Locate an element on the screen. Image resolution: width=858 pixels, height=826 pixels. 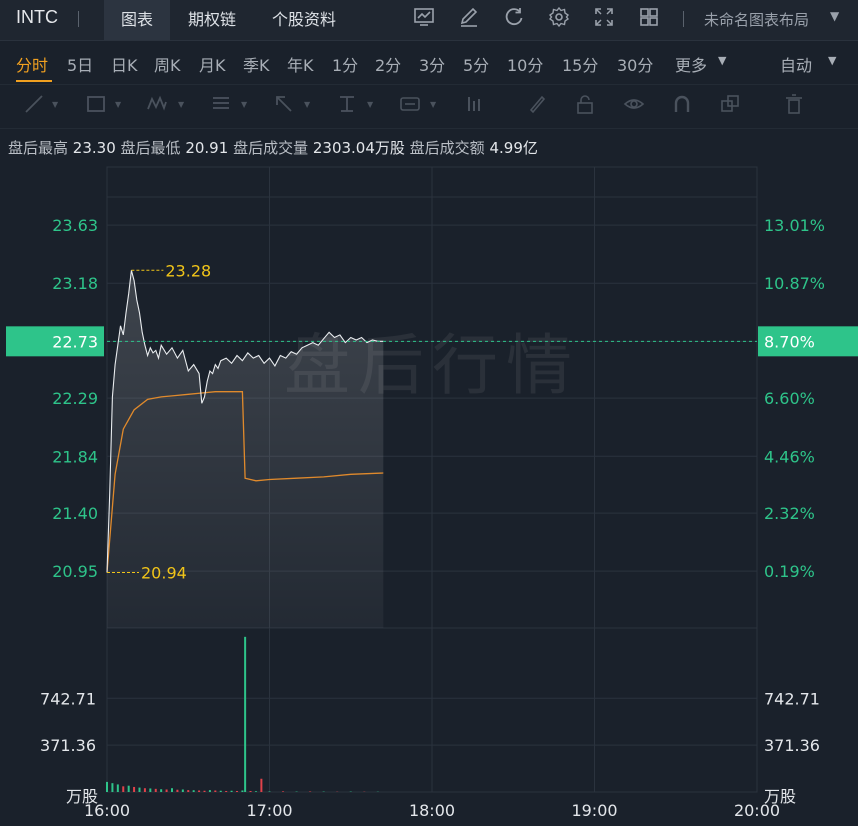
y-tick-label: 23.18 is located at coordinates (75, 283).